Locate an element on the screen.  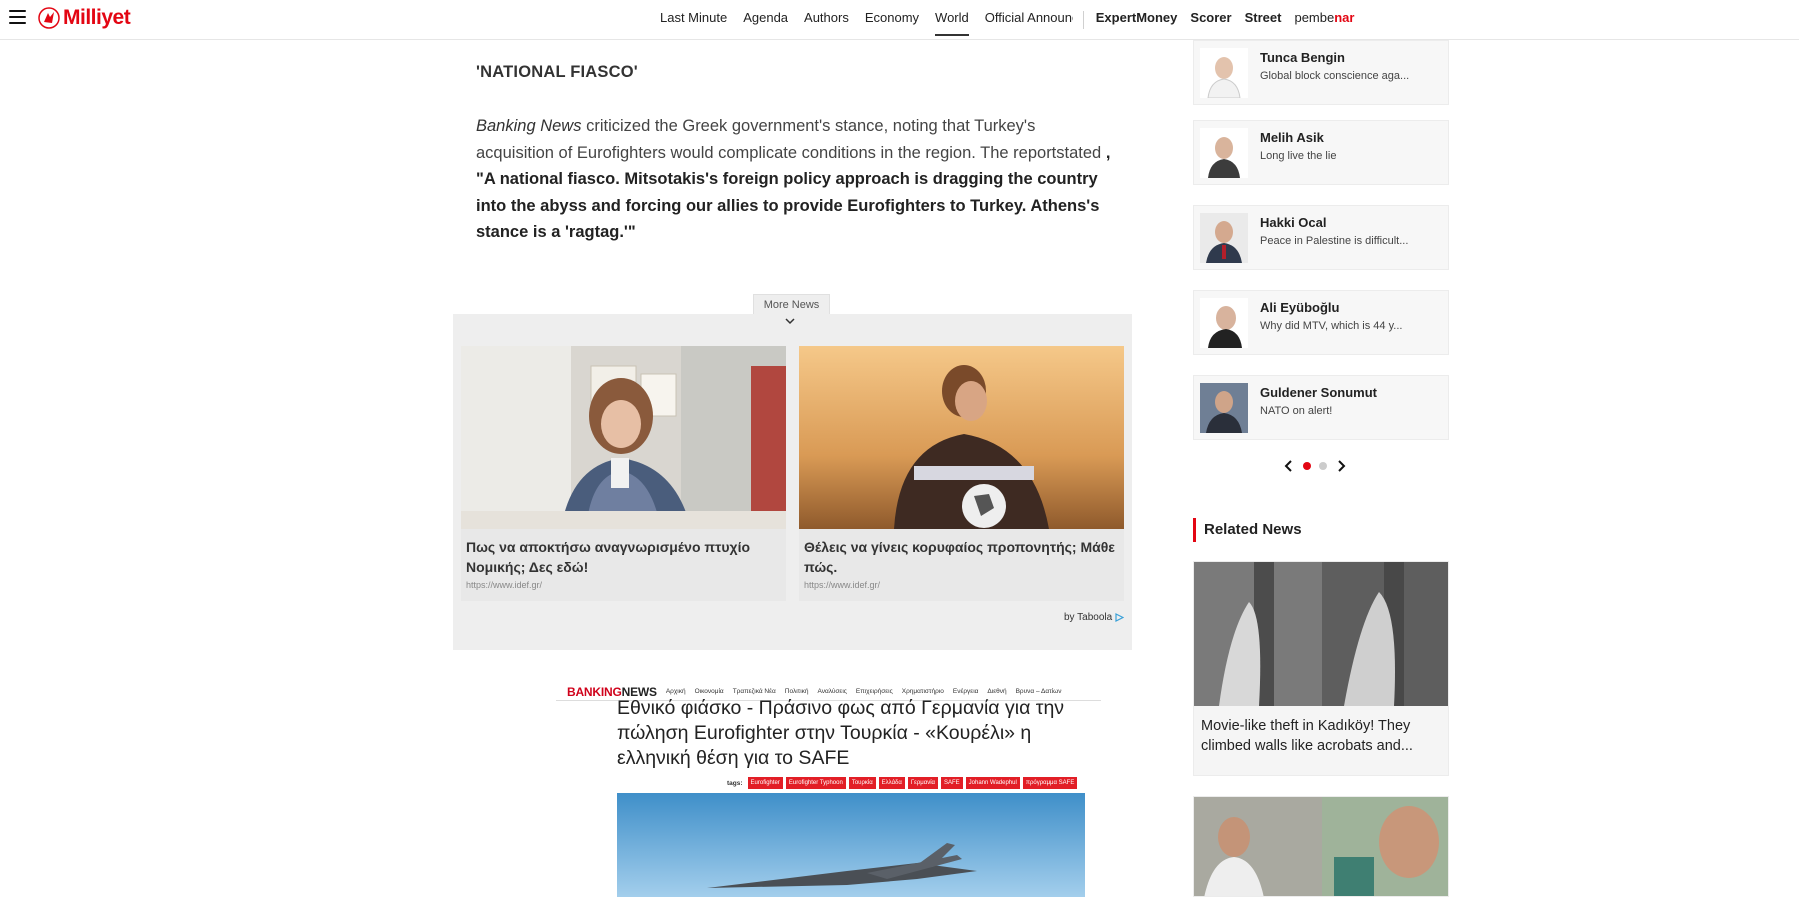
embed-tag: Τουρκία is located at coordinates (862, 783).